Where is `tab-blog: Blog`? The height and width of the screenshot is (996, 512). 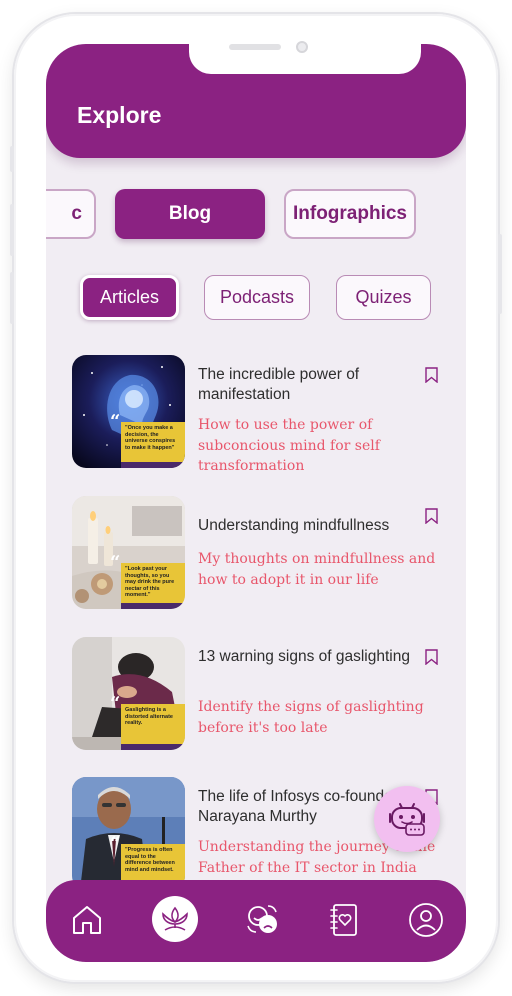
tab-blog: Blog is located at coordinates (190, 214).